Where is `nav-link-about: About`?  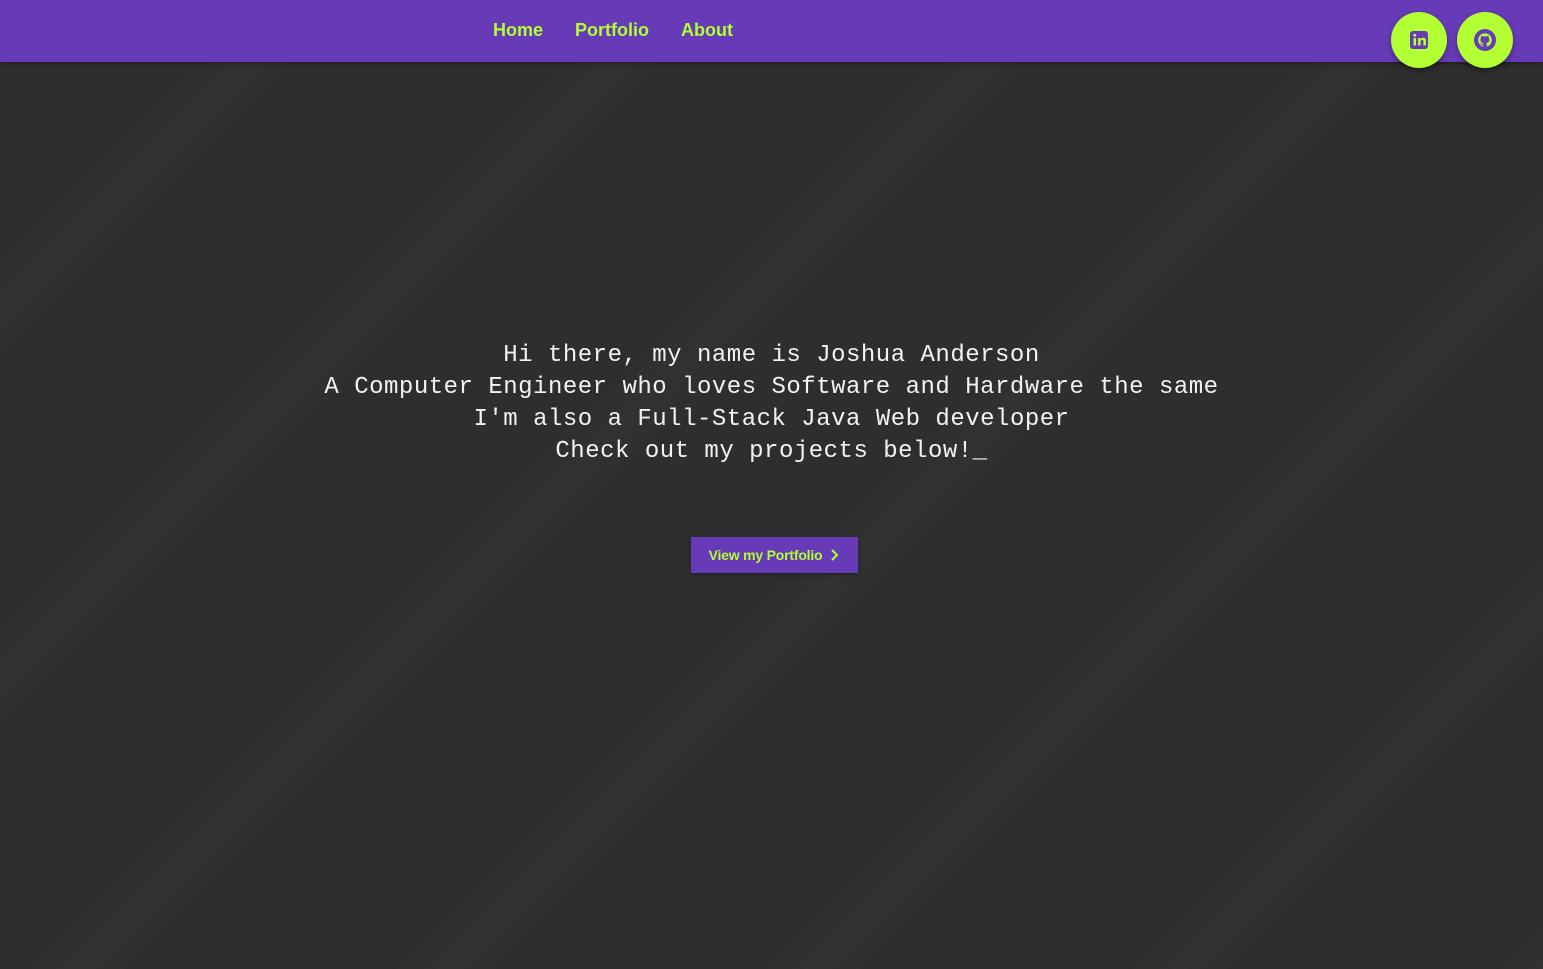
nav-link-about: About is located at coordinates (707, 30).